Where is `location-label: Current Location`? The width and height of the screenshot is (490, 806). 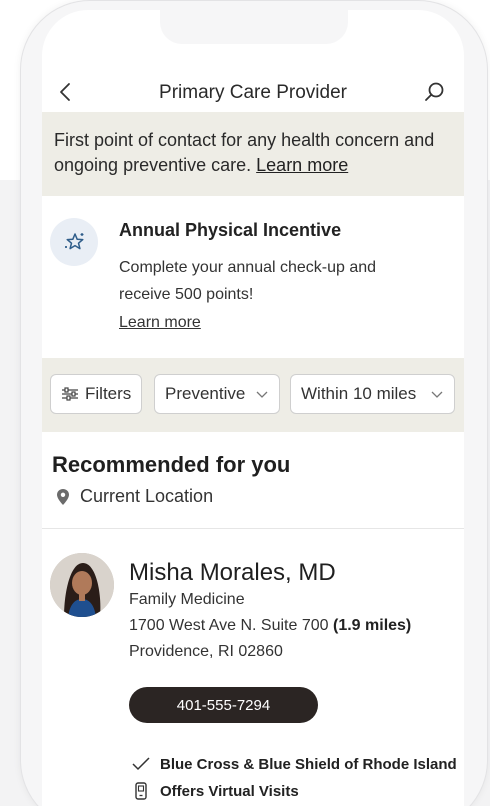
location-label: Current Location is located at coordinates (147, 496).